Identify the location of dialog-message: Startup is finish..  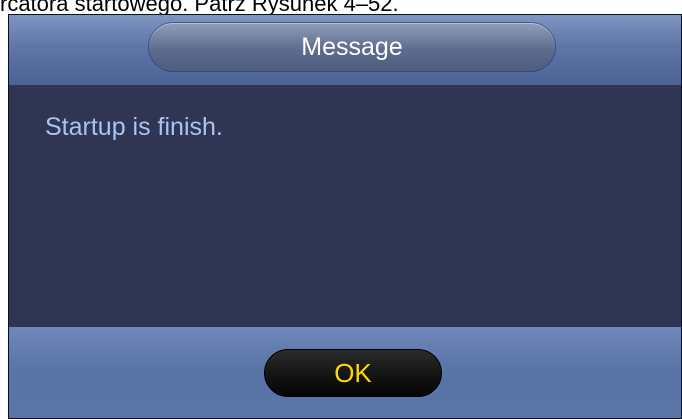
(134, 127).